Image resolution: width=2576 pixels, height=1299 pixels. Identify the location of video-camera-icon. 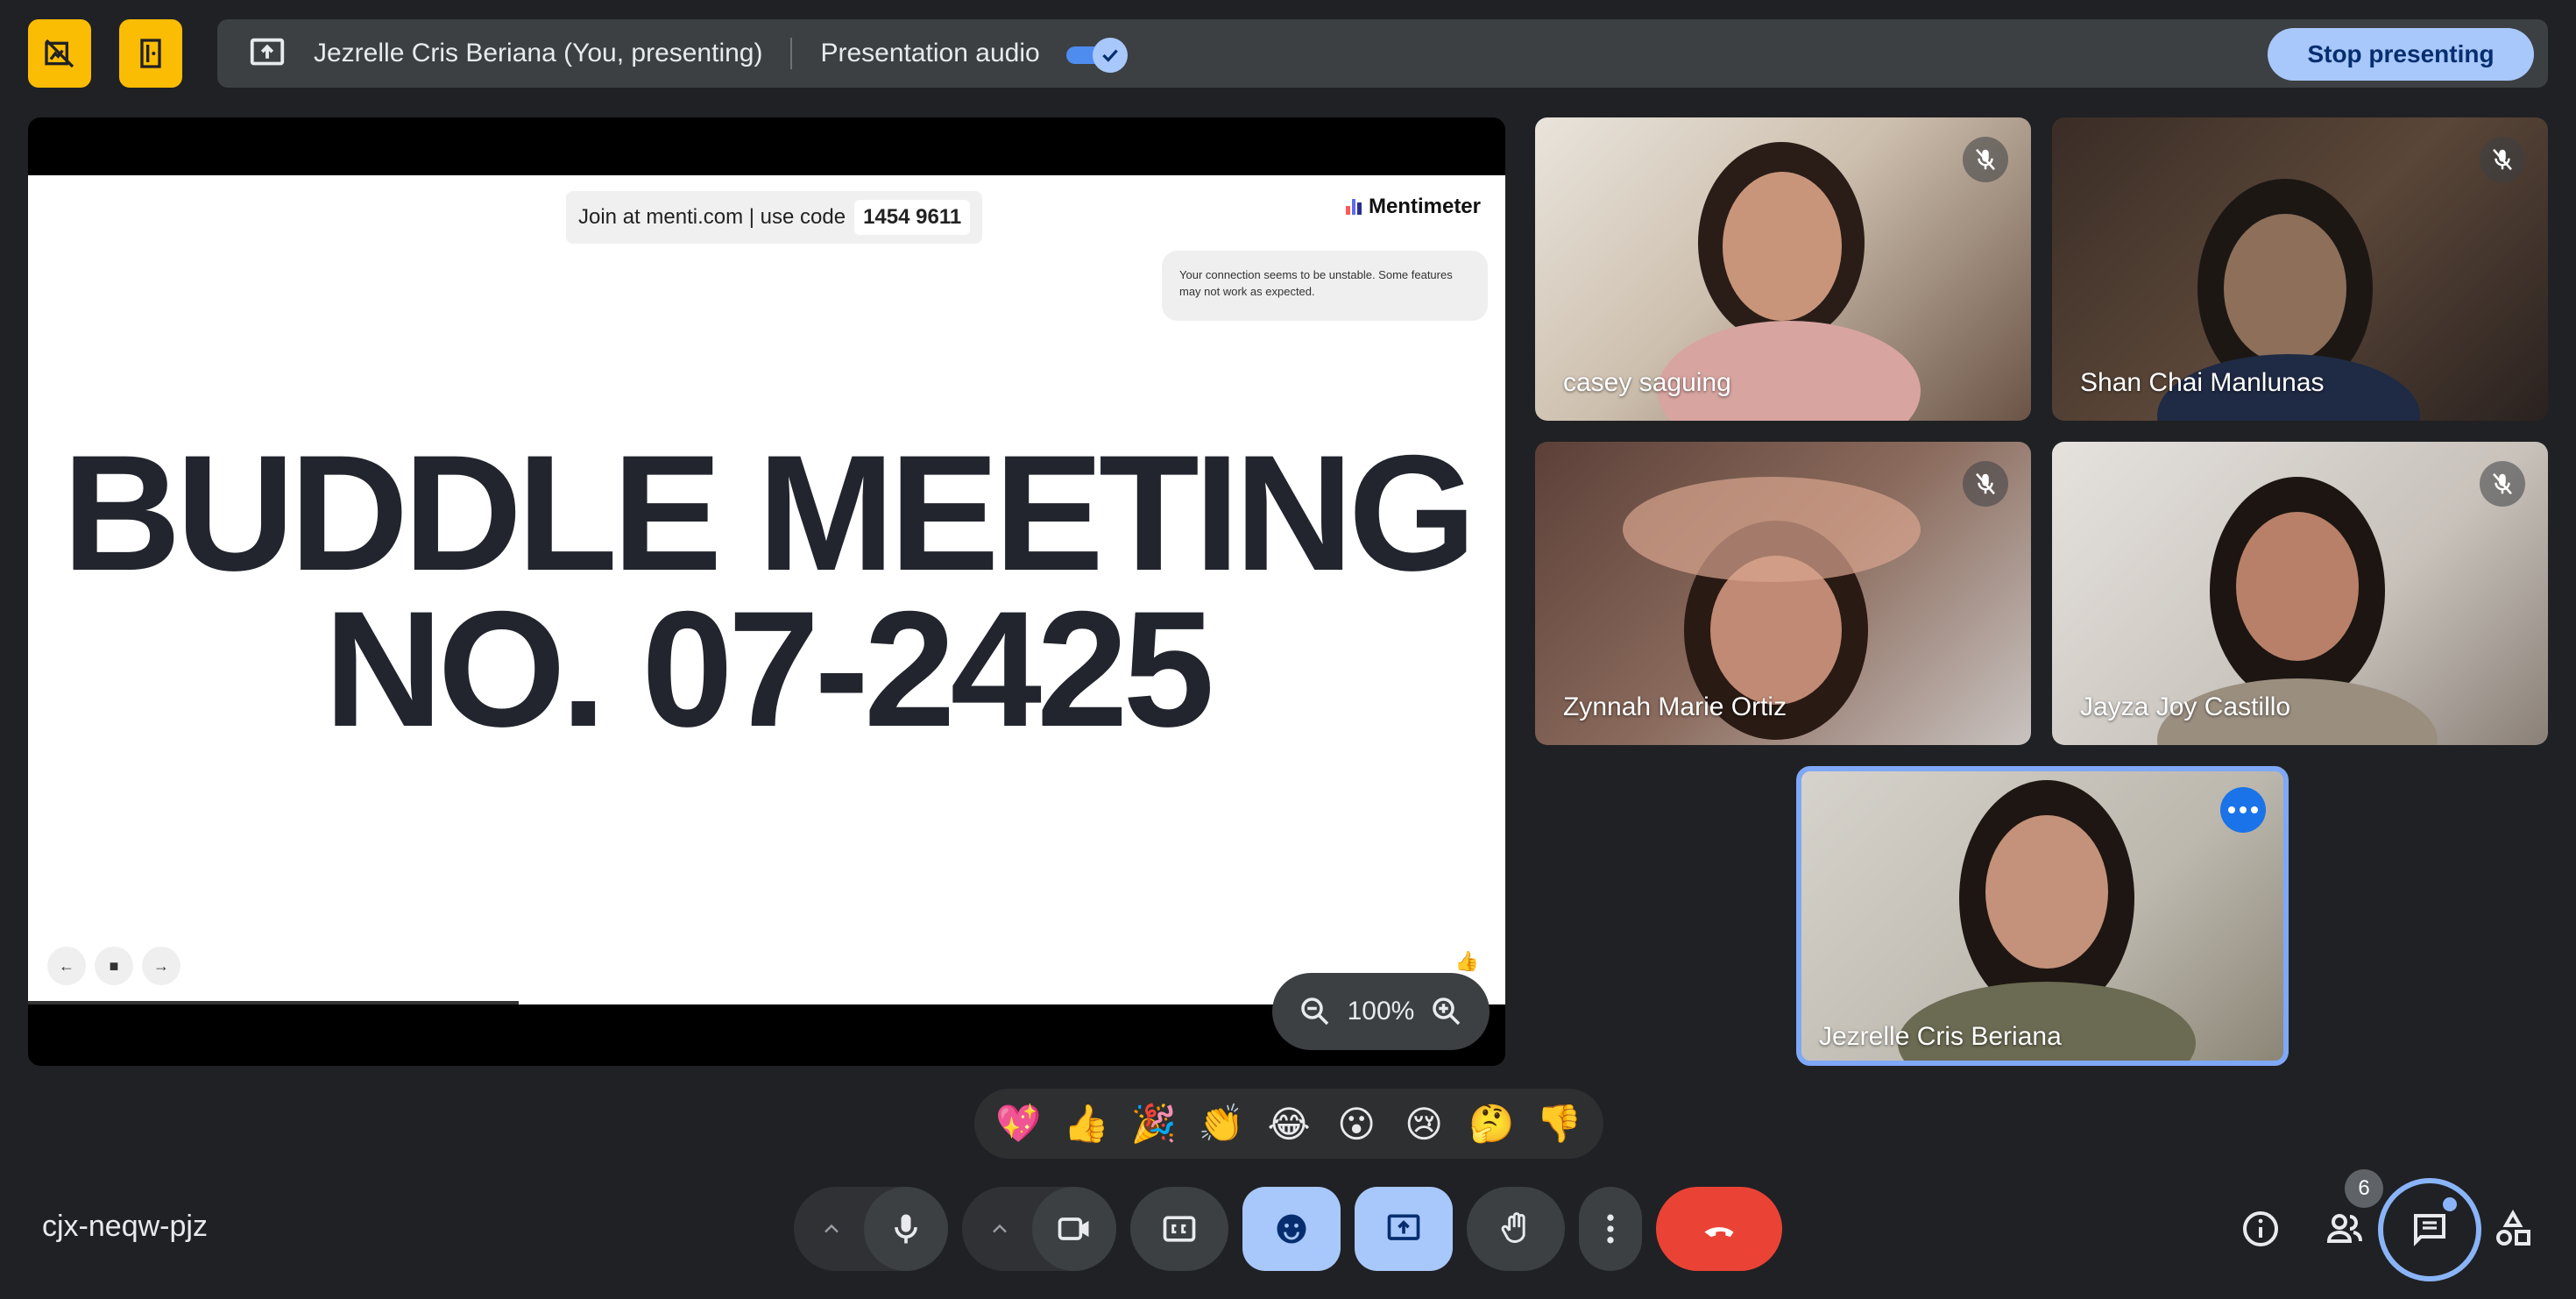
(1073, 1228).